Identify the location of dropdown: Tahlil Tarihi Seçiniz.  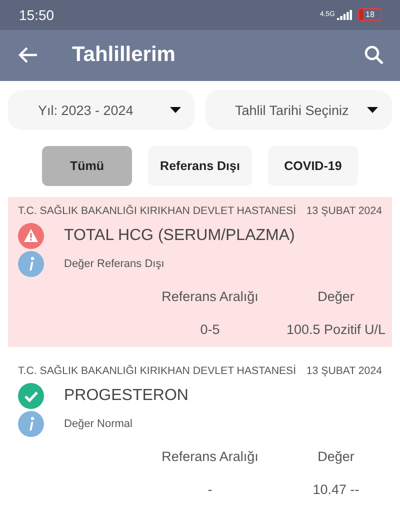
(298, 110).